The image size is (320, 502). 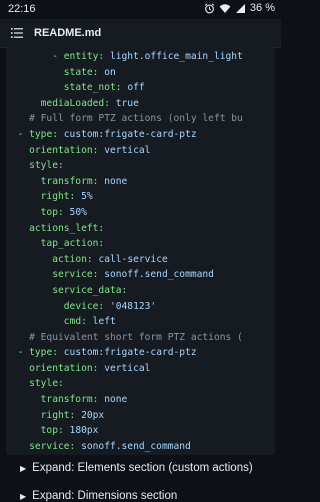 I want to click on code-line: right: 20px, so click(x=140, y=416).